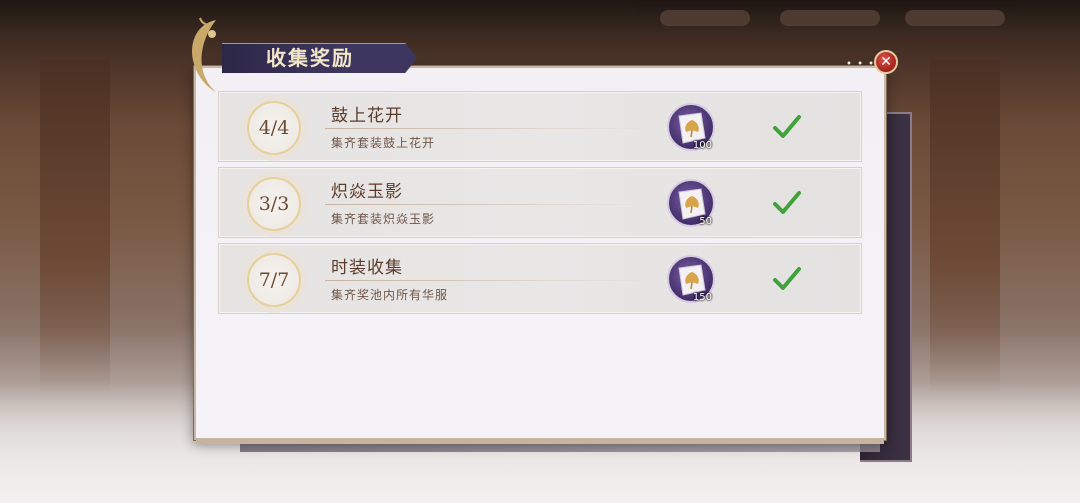 This screenshot has width=1080, height=503. What do you see at coordinates (691, 279) in the screenshot?
I see `reward-item: 150` at bounding box center [691, 279].